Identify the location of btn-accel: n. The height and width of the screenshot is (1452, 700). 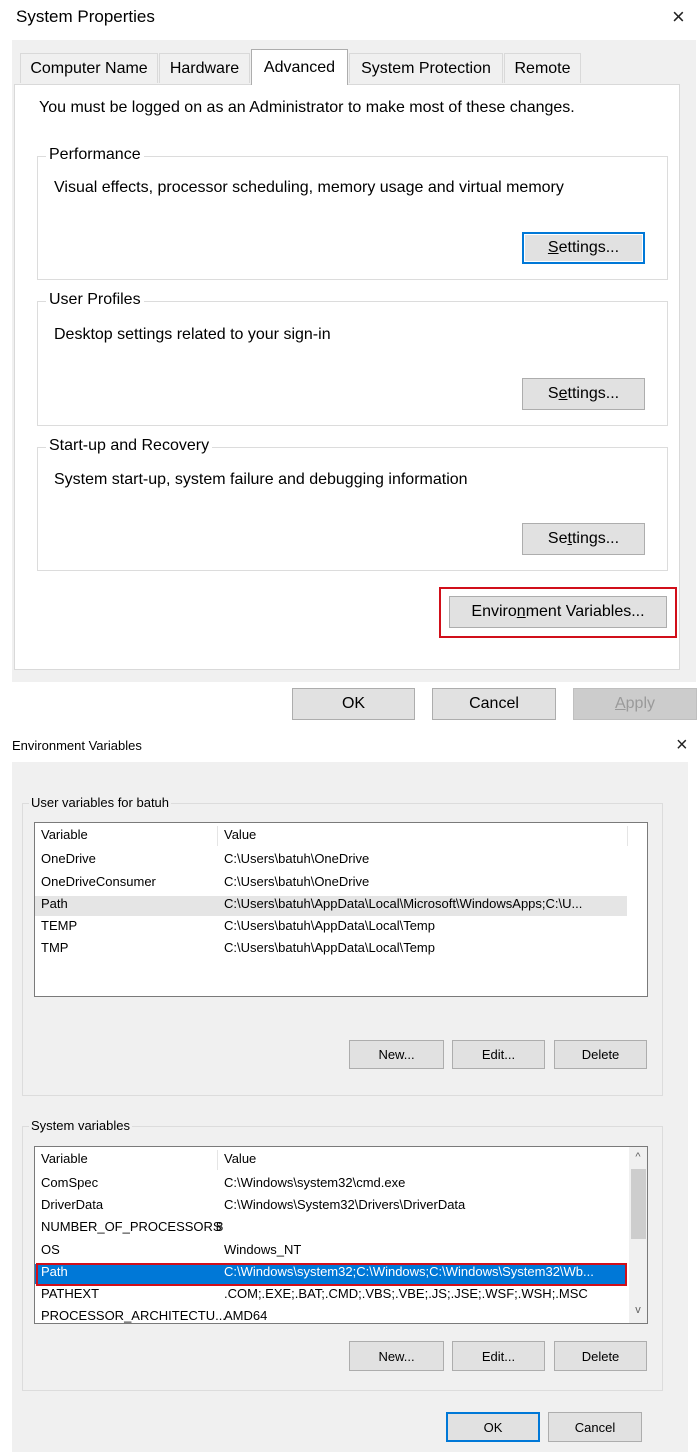
(521, 611).